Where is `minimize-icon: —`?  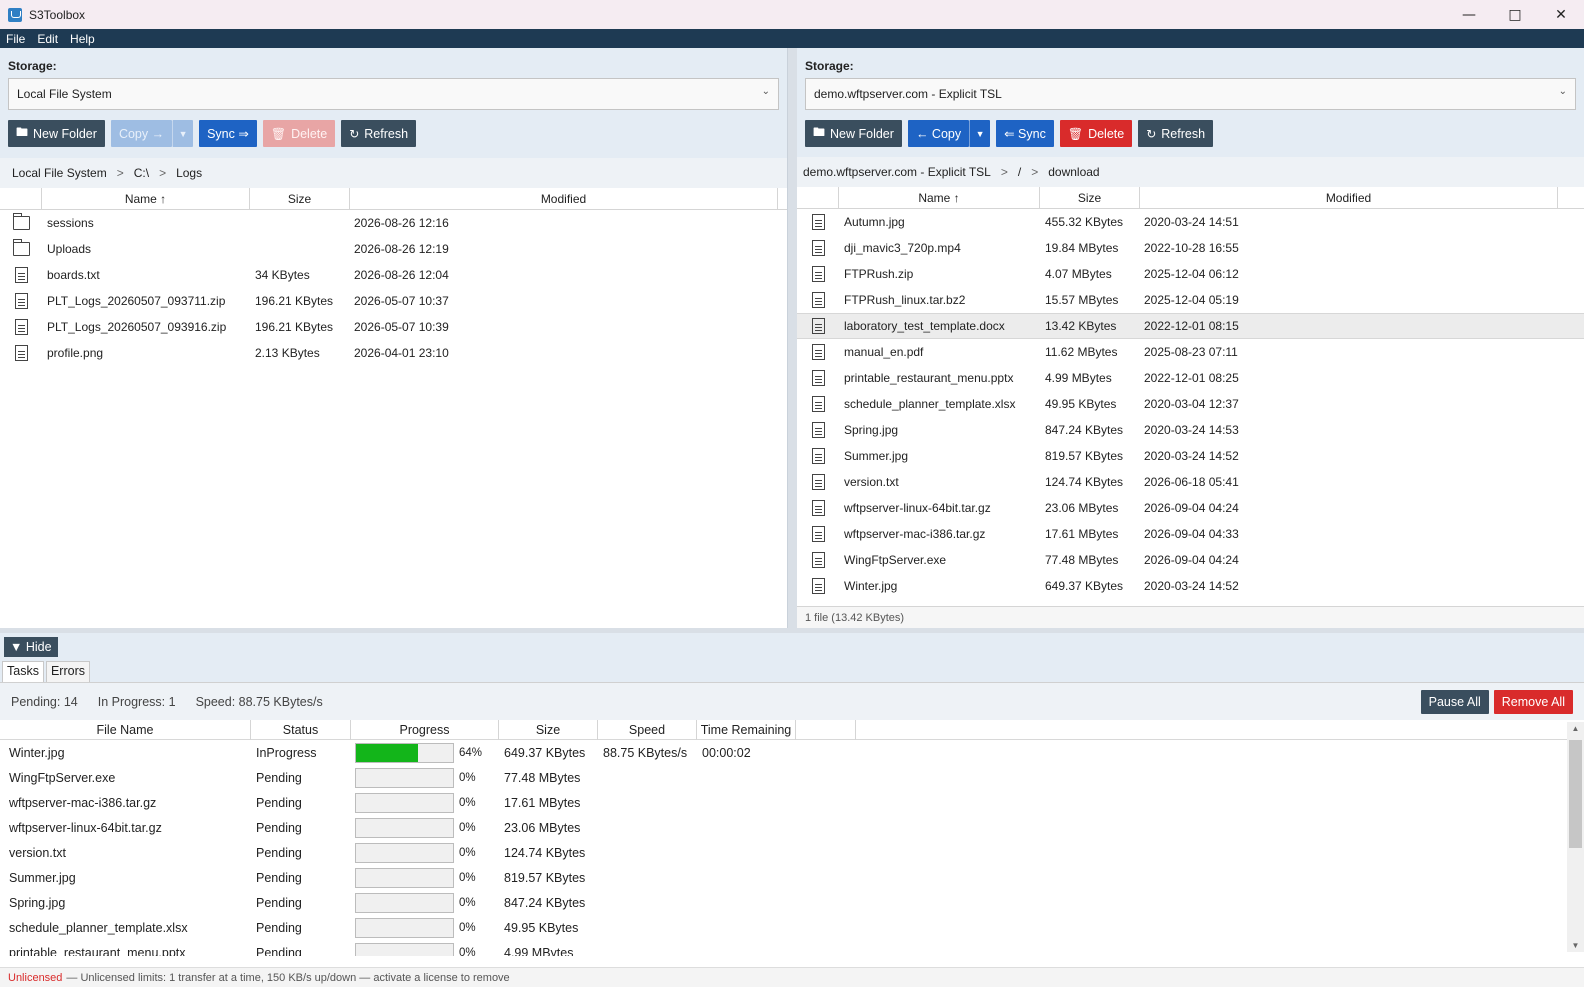 minimize-icon: — is located at coordinates (1469, 14).